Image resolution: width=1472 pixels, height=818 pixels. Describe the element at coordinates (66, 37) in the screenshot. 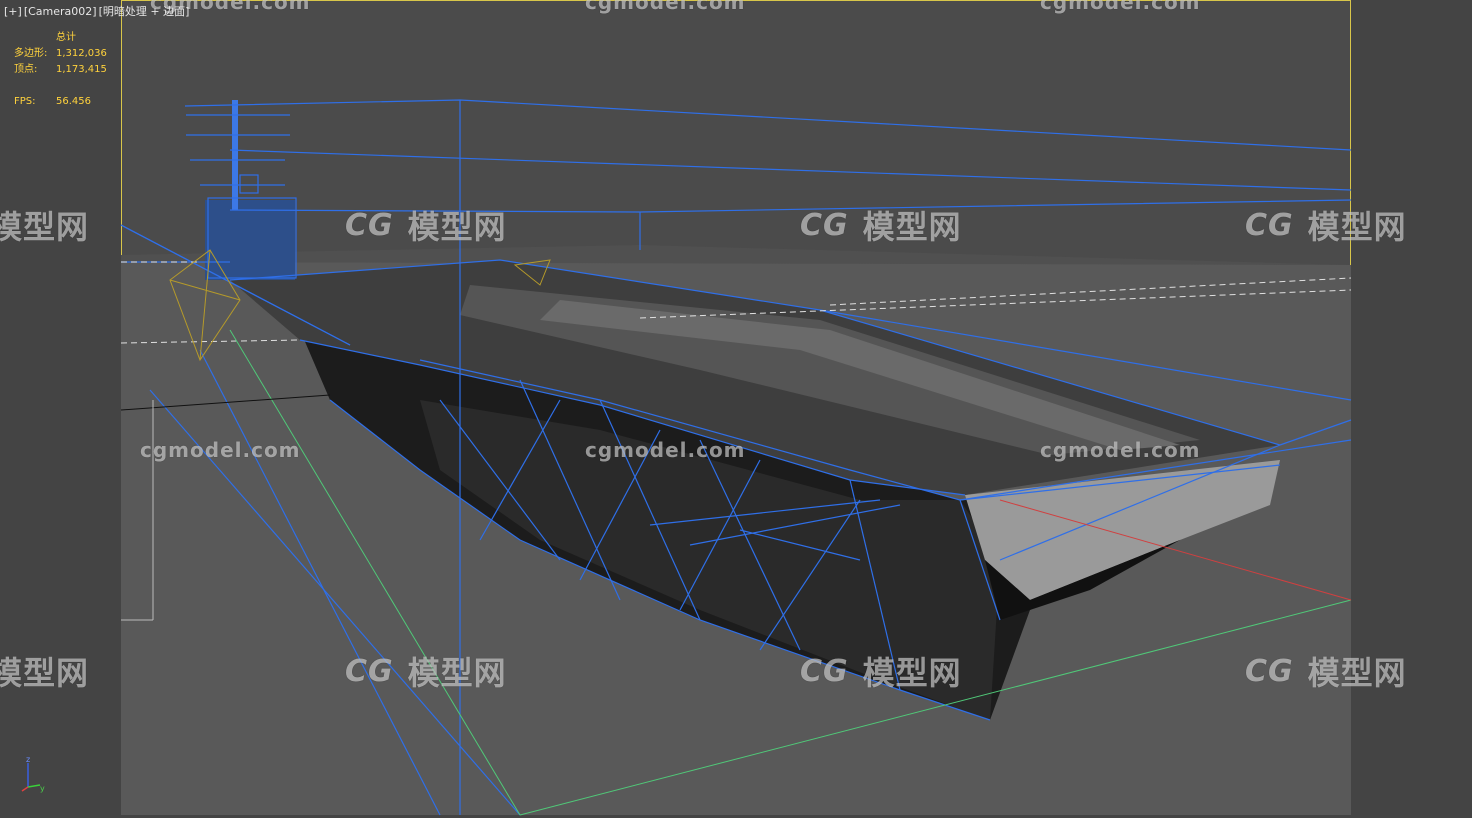

I see `stats-header: 总计` at that location.